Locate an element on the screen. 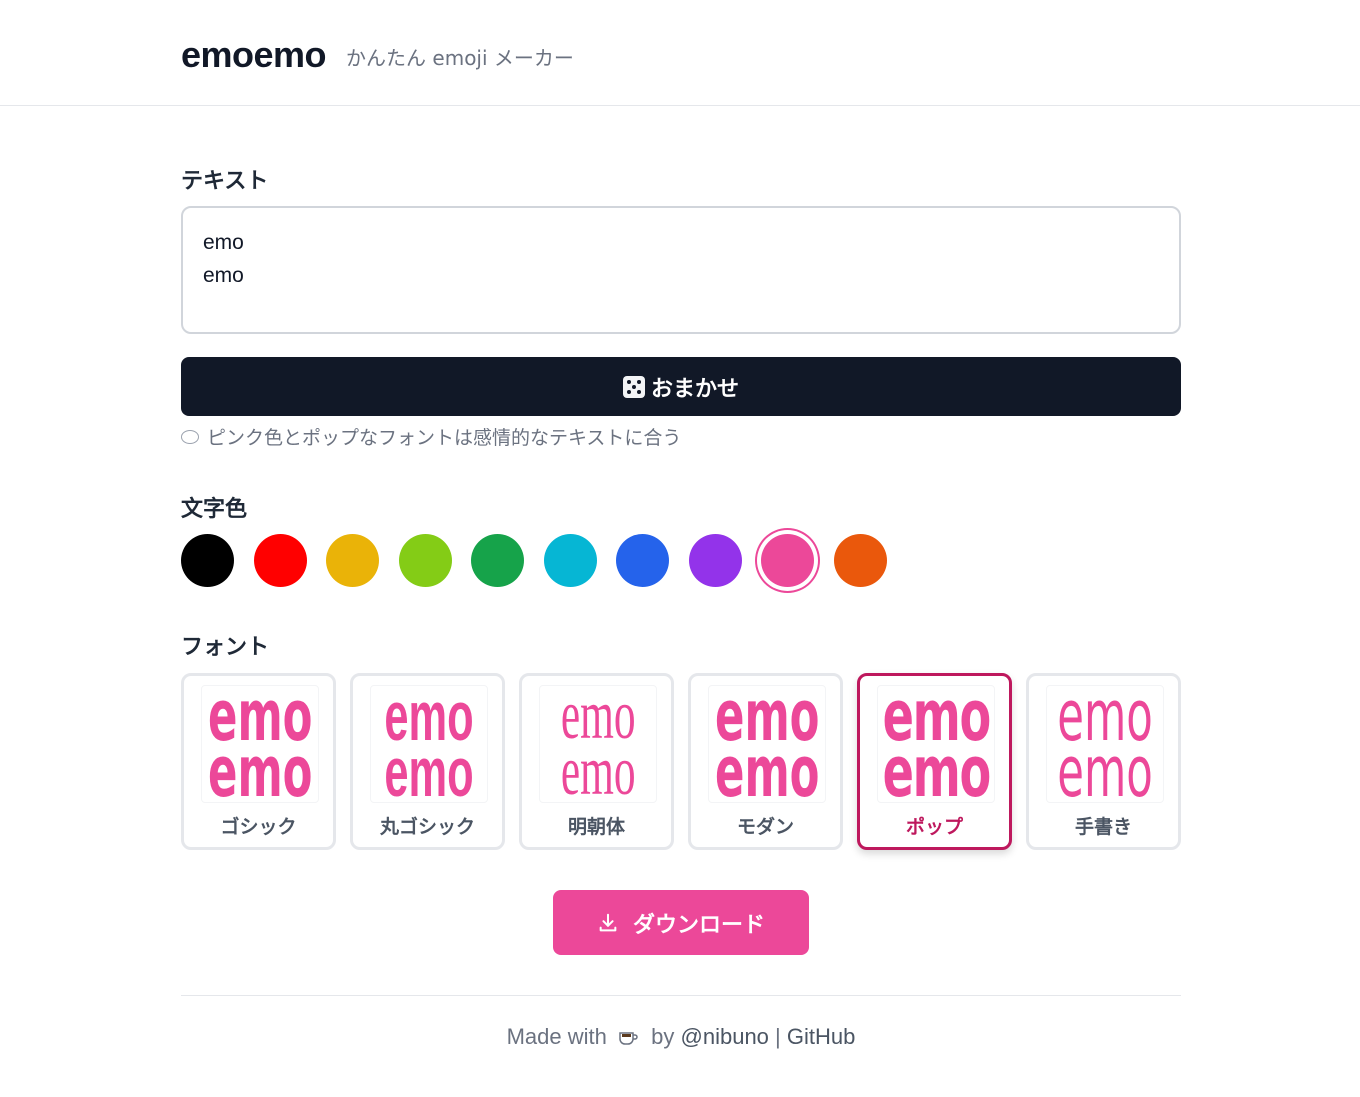 The width and height of the screenshot is (1360, 1097). font-name-label: 丸ゴシック is located at coordinates (427, 827).